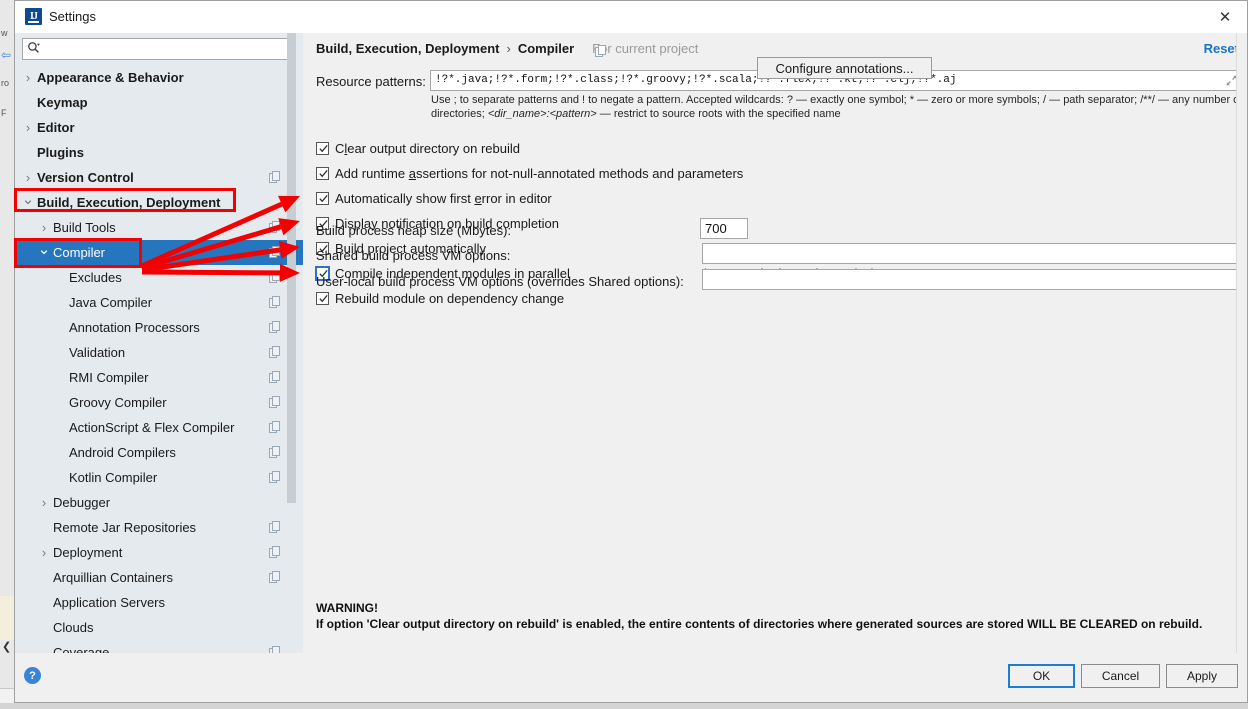  I want to click on warning-title: WARNING!, so click(347, 608).